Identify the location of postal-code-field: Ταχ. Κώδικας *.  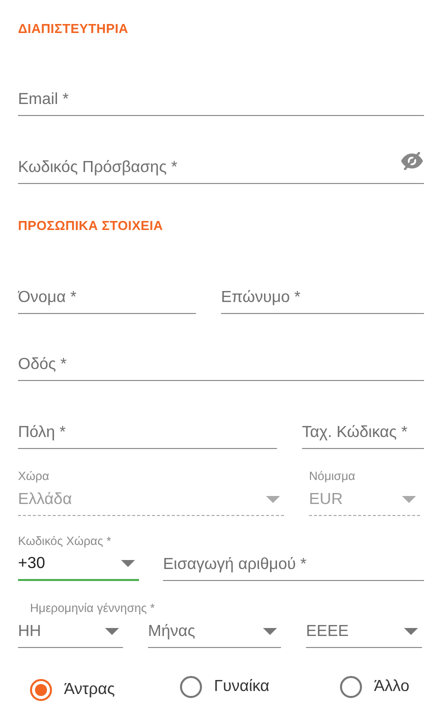
(363, 432).